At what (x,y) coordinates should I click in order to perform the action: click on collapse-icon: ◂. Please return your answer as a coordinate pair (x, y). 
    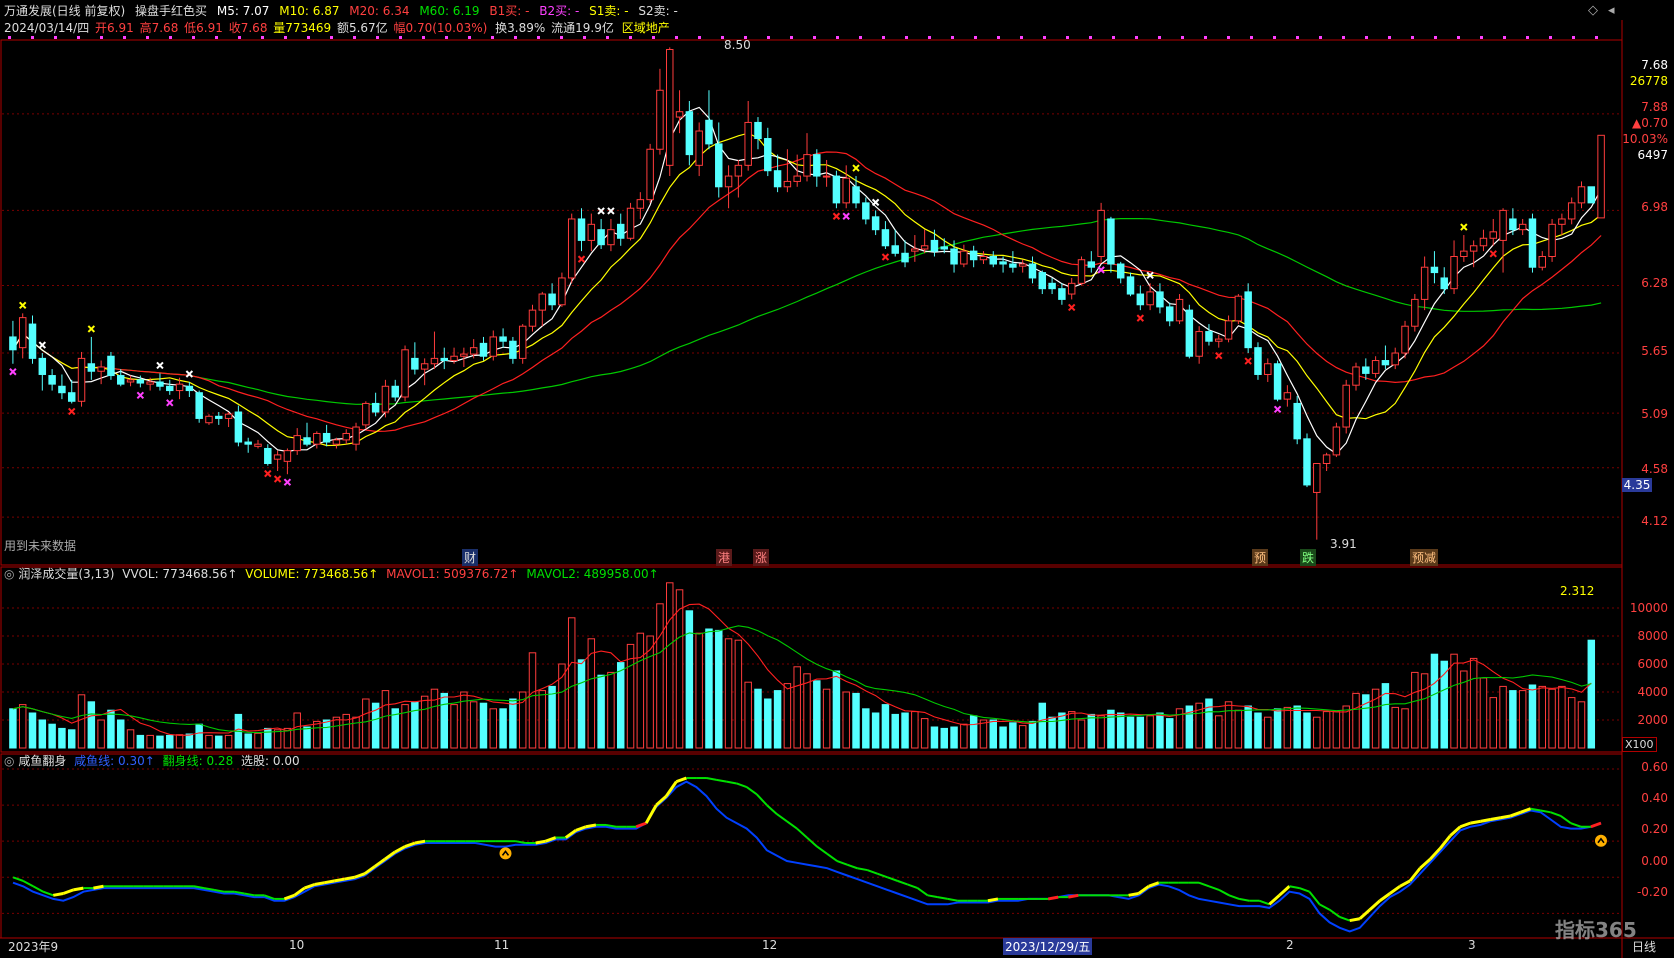
    Looking at the image, I should click on (1611, 10).